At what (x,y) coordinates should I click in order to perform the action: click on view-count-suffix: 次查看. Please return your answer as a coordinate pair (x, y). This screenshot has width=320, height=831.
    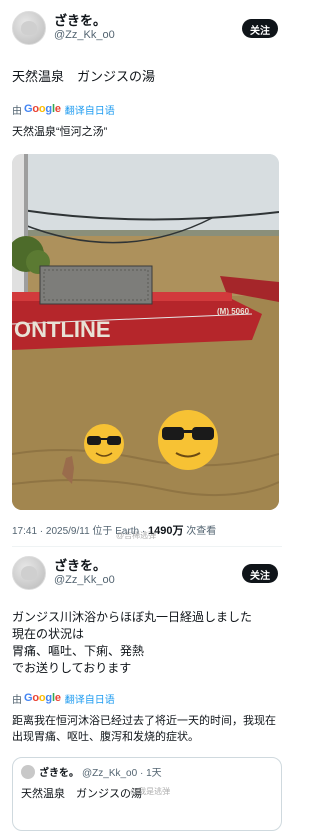
    Looking at the image, I should click on (200, 531).